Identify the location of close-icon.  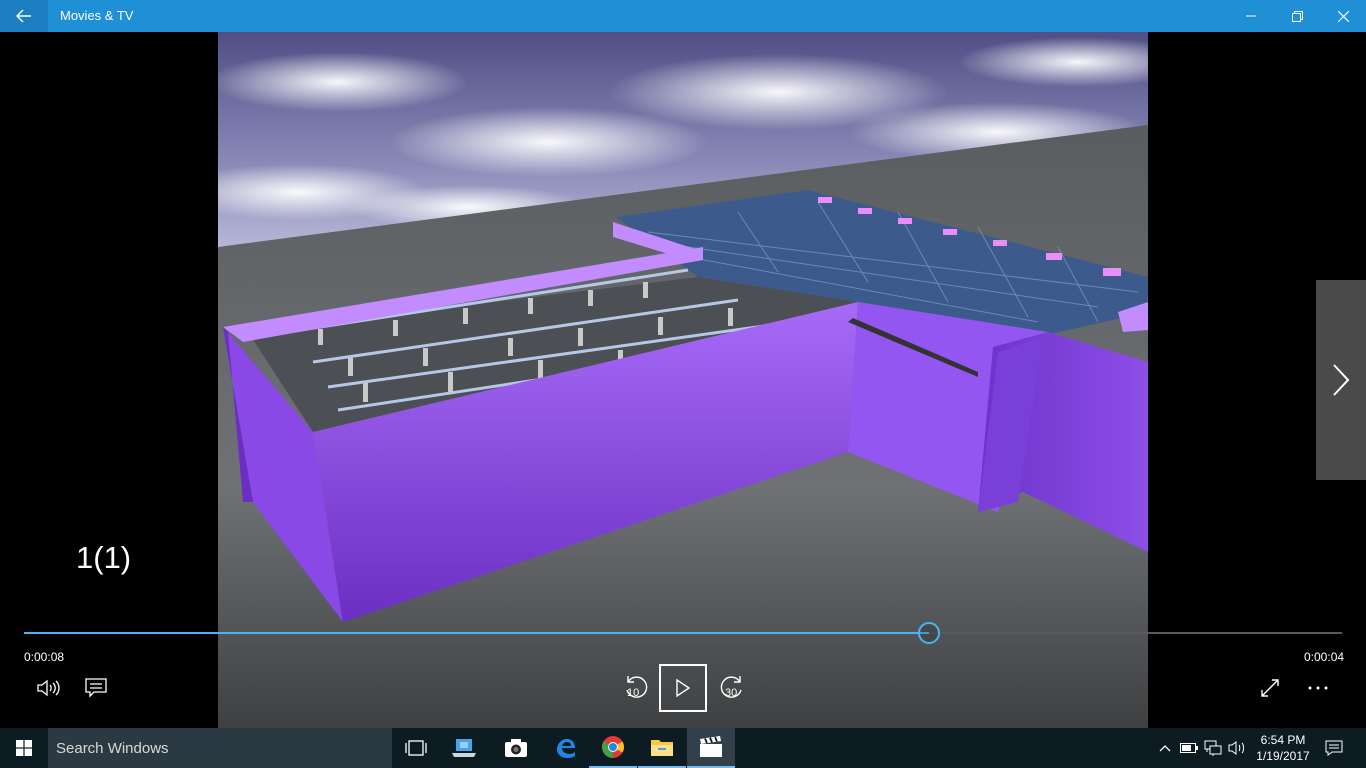
(1343, 16).